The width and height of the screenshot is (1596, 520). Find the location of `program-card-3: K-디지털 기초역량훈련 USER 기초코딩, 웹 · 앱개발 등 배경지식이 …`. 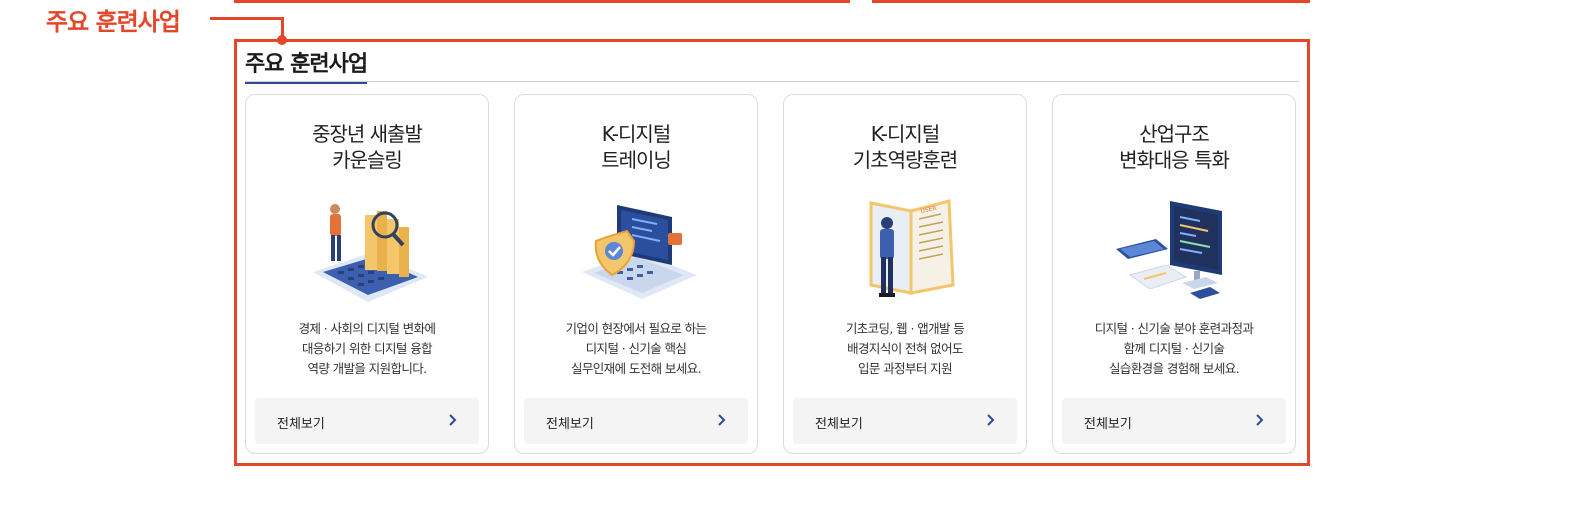

program-card-3: K-디지털 기초역량훈련 USER 기초코딩, 웹 · 앱개발 등 배경지식이 … is located at coordinates (905, 274).